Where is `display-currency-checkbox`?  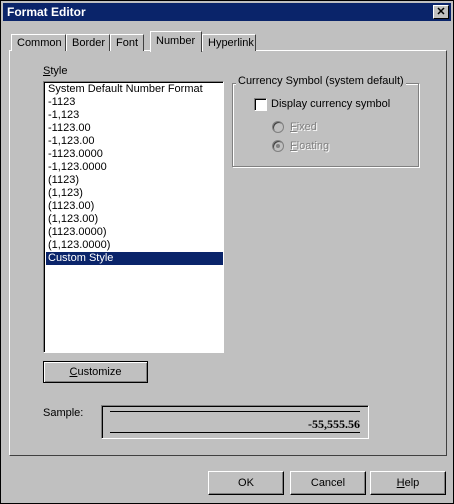 display-currency-checkbox is located at coordinates (260, 104).